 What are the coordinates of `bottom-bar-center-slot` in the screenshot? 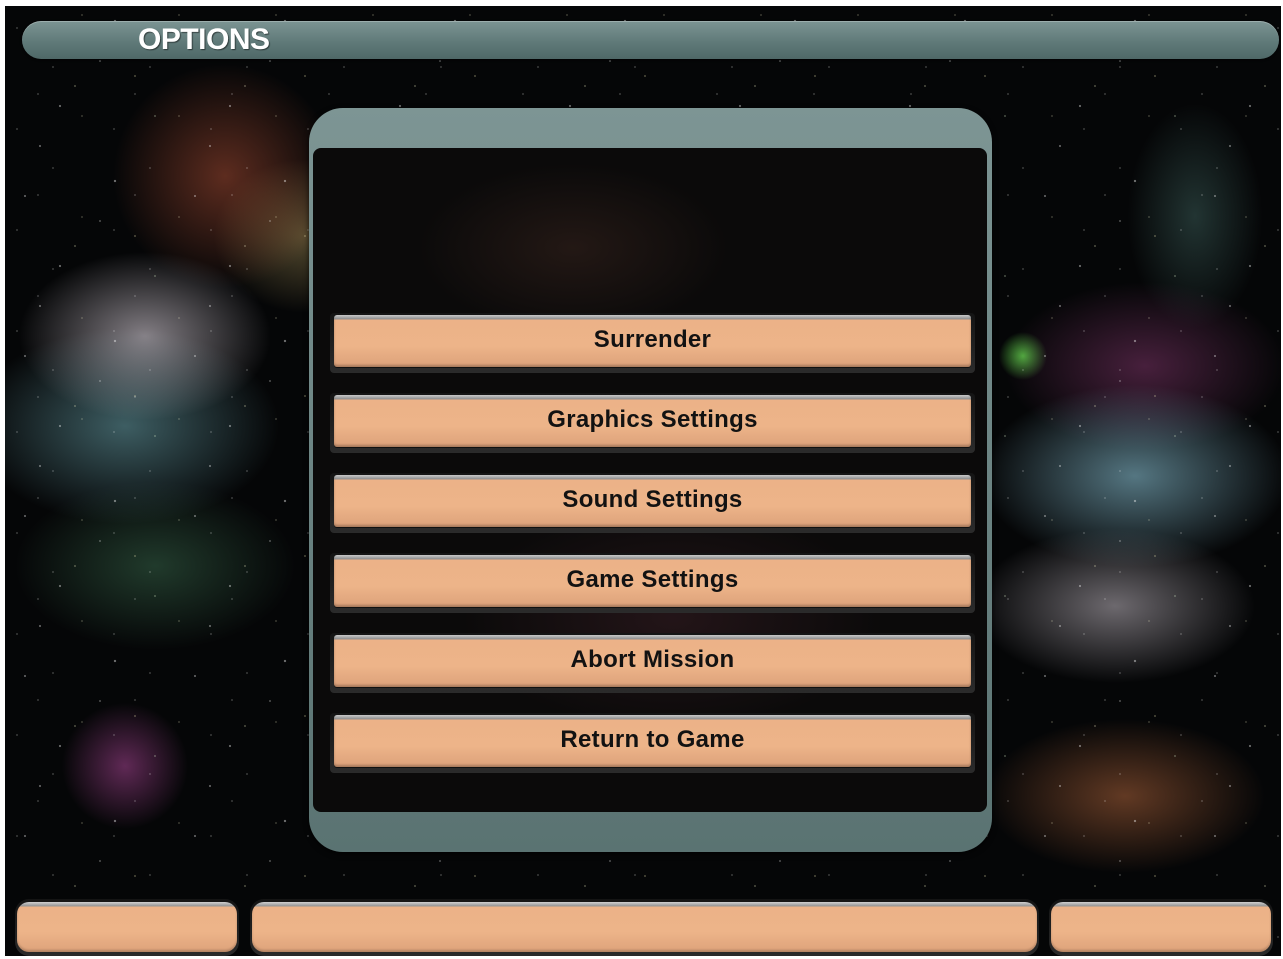 It's located at (644, 927).